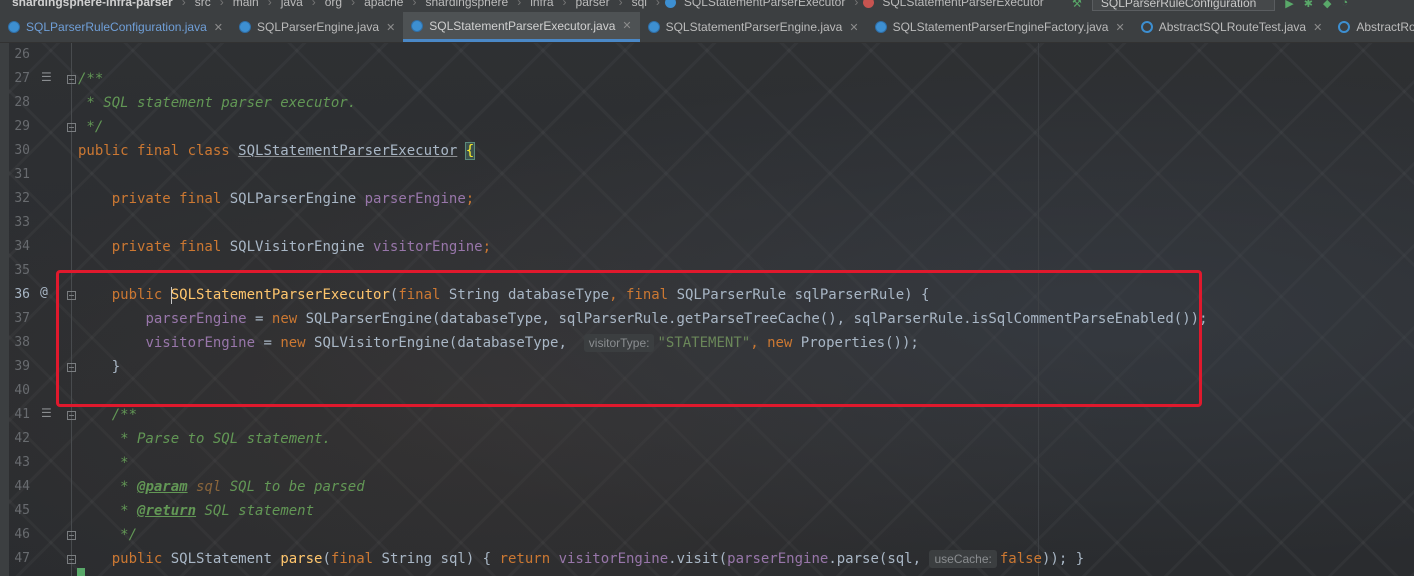  I want to click on comment: SQL to be parsed, so click(293, 487).